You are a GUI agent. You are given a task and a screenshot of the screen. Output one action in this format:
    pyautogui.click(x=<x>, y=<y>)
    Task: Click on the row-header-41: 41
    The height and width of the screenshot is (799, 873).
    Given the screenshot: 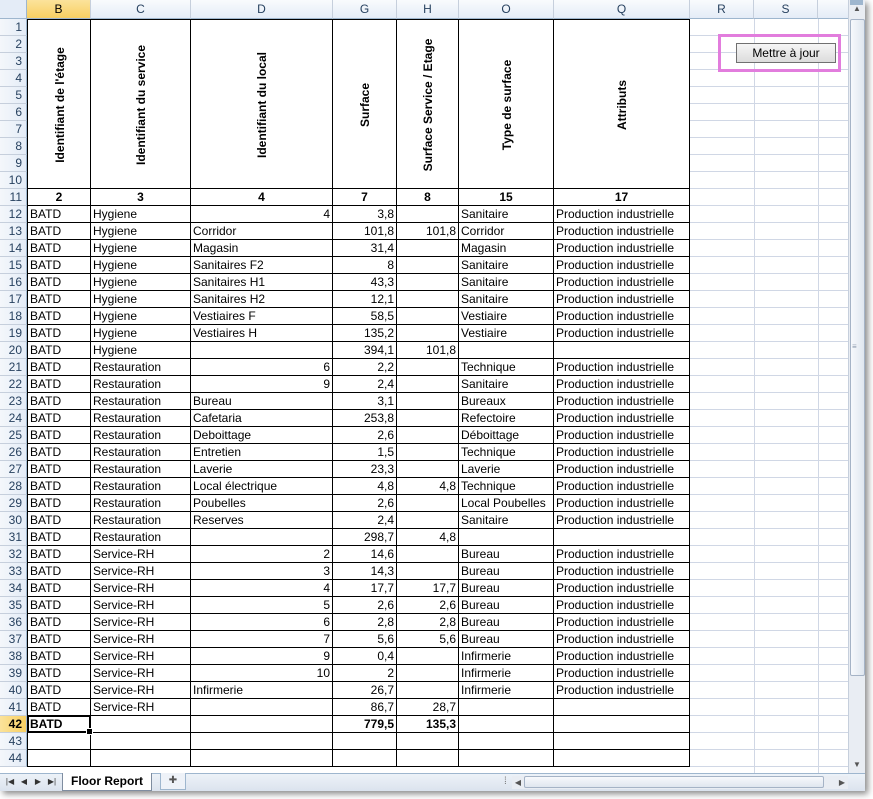 What is the action you would take?
    pyautogui.click(x=13, y=707)
    